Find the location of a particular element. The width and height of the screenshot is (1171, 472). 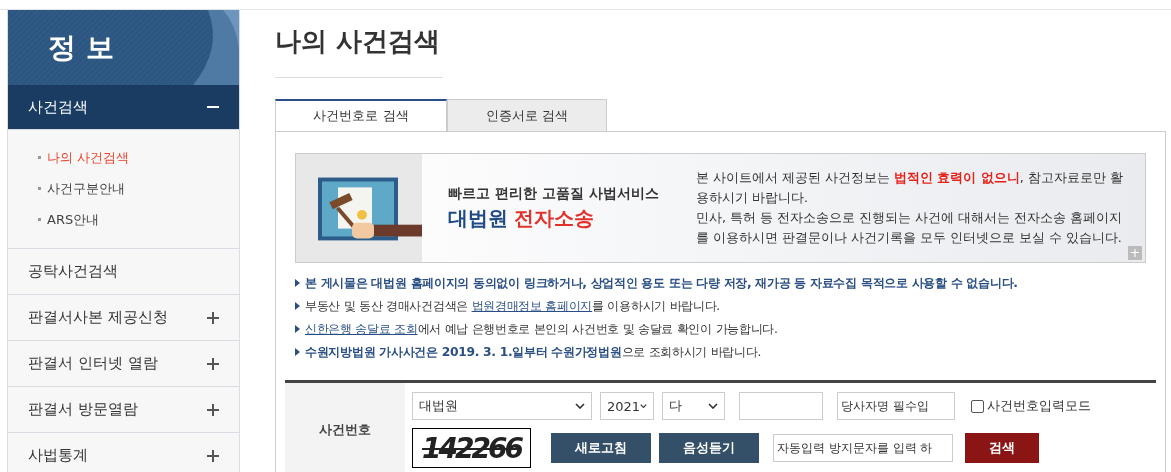

audio-button: 음성듣기 is located at coordinates (709, 448).